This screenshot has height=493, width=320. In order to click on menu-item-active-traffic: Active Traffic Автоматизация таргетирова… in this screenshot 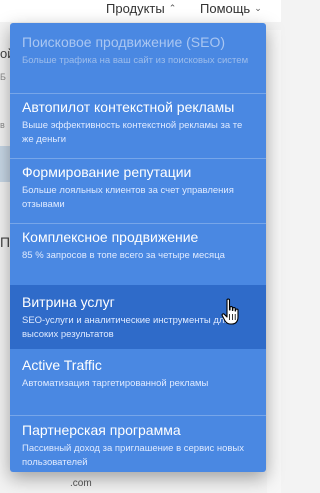, I will do `click(138, 385)`.